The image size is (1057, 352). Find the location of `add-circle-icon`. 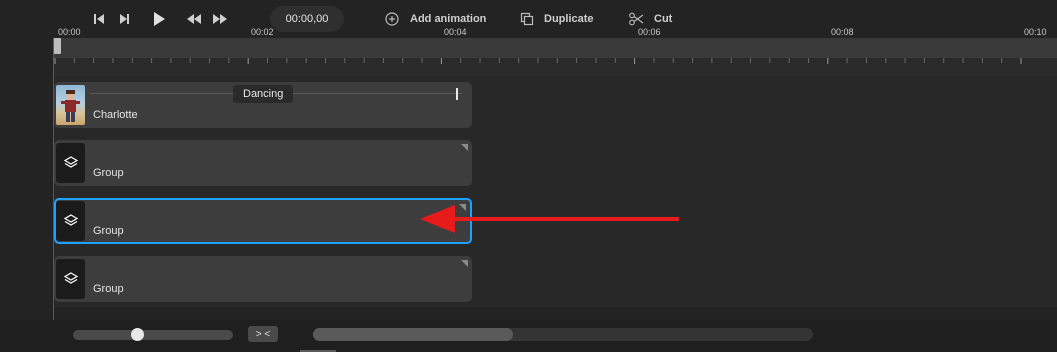

add-circle-icon is located at coordinates (392, 19).